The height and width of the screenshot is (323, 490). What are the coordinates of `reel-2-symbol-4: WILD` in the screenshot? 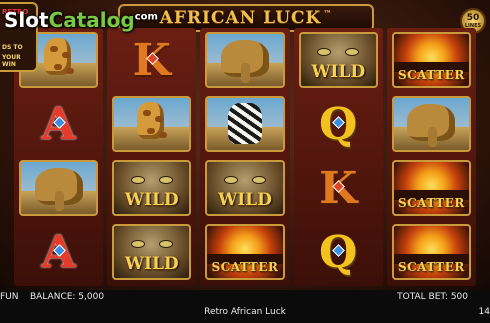 It's located at (151, 252).